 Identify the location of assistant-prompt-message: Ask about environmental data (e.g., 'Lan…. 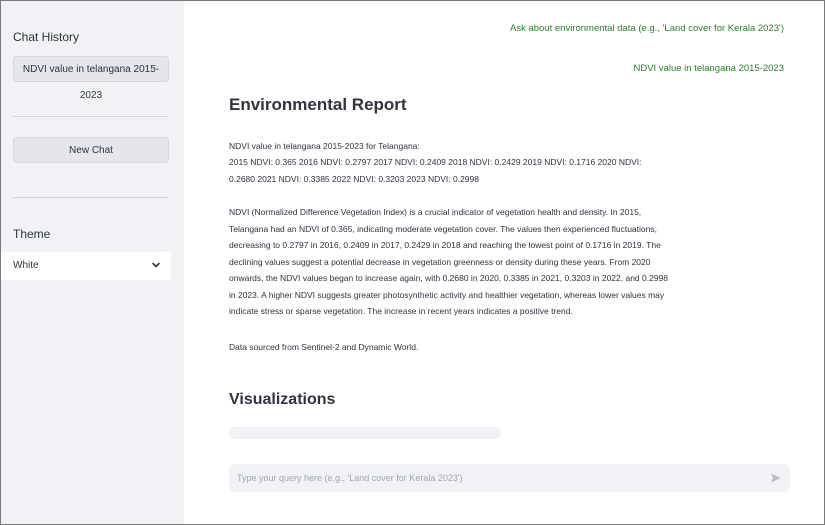
(646, 28).